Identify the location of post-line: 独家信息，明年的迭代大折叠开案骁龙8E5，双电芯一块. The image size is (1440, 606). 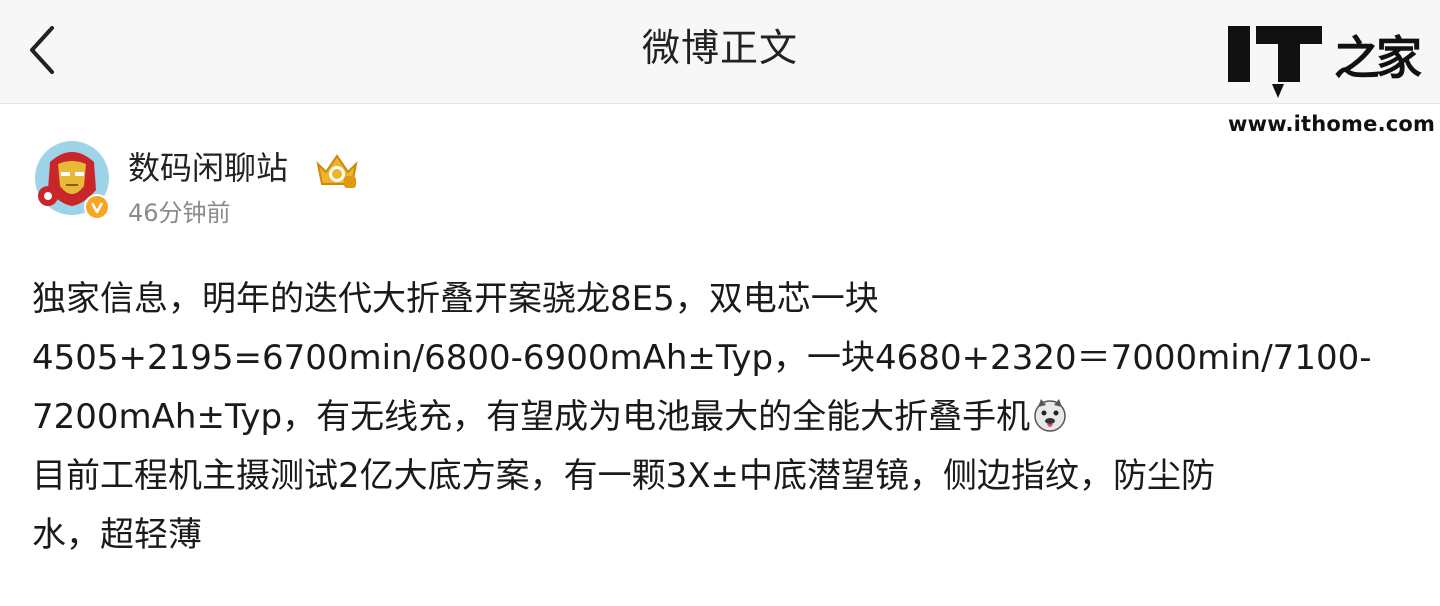
(455, 299).